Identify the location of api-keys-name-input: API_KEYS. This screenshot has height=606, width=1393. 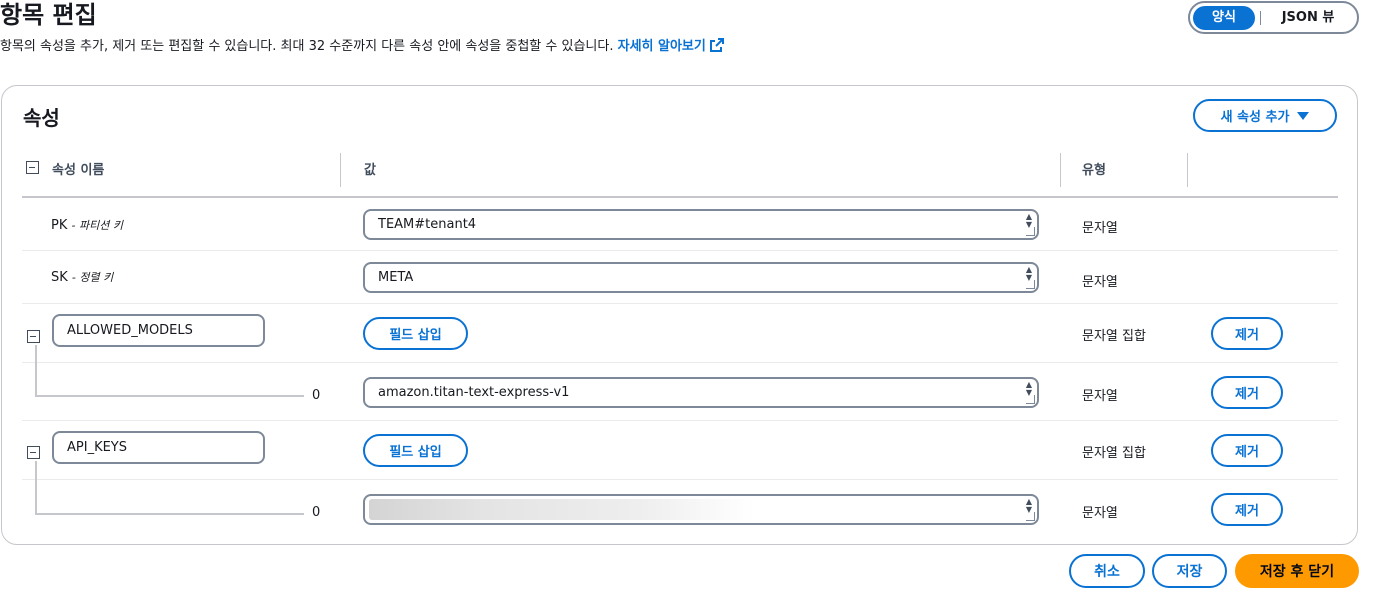
(158, 447).